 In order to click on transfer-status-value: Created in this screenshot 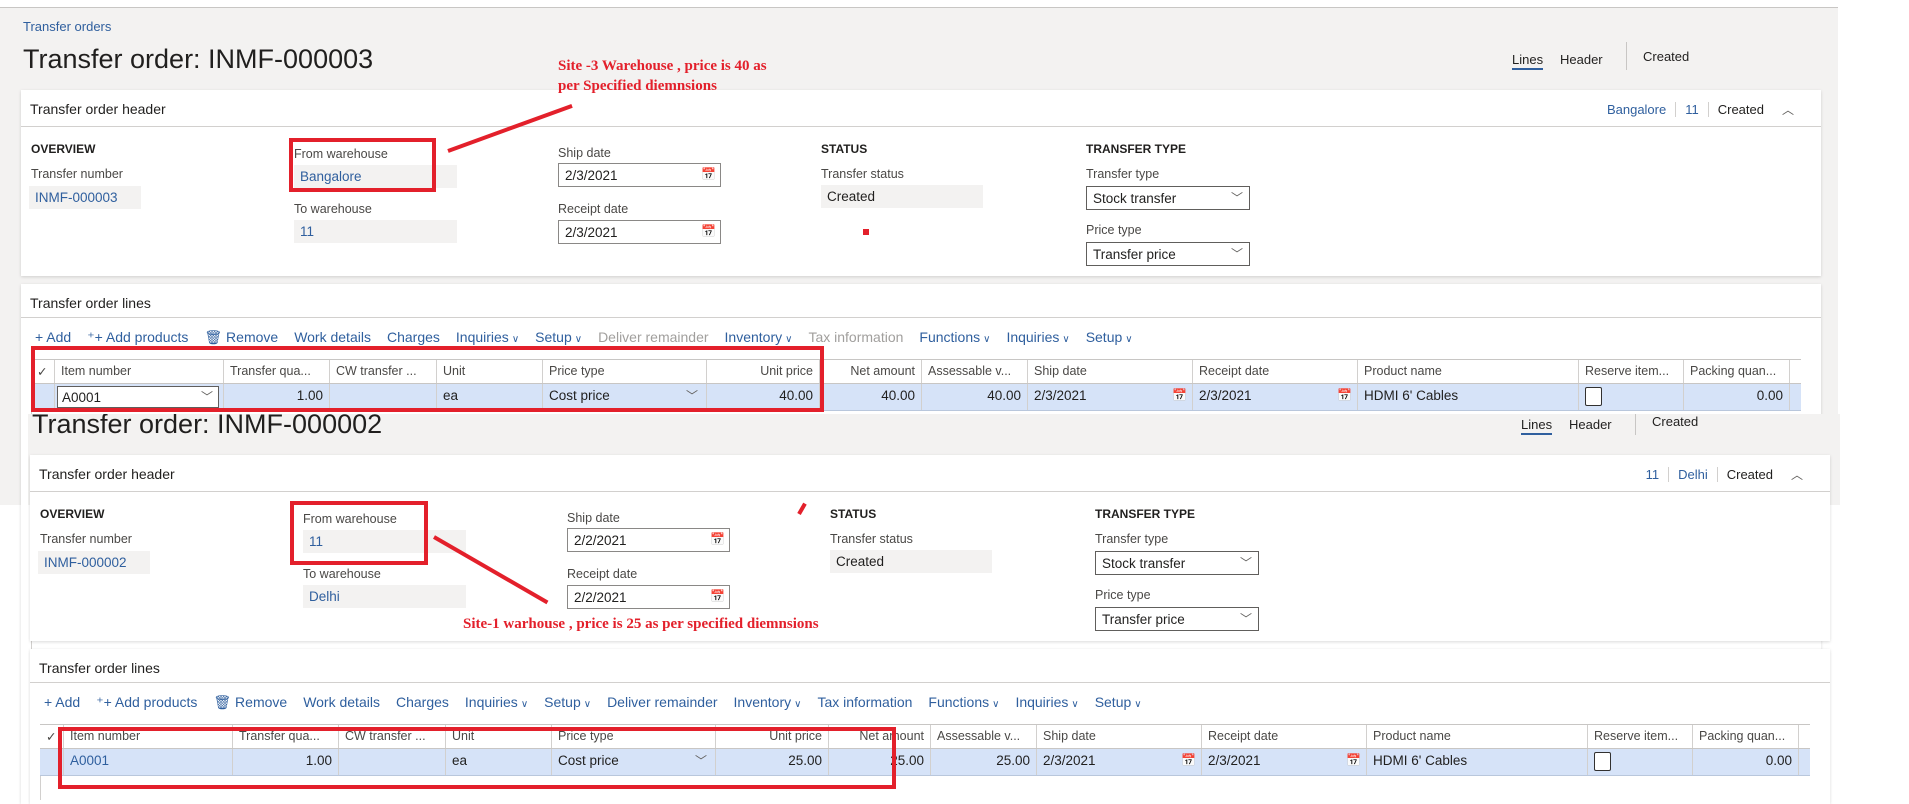, I will do `click(902, 196)`.